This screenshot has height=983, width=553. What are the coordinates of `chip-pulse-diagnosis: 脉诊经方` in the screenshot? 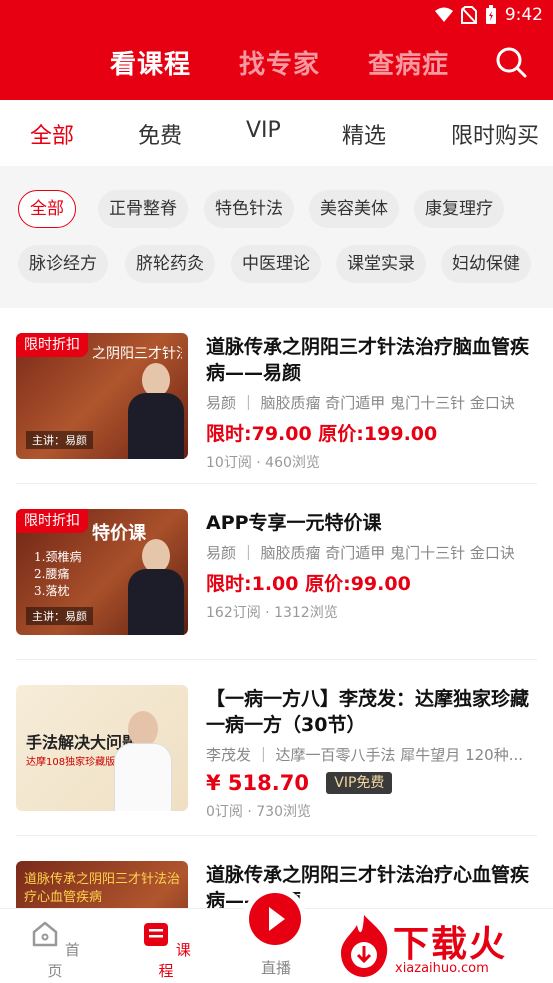 It's located at (63, 264).